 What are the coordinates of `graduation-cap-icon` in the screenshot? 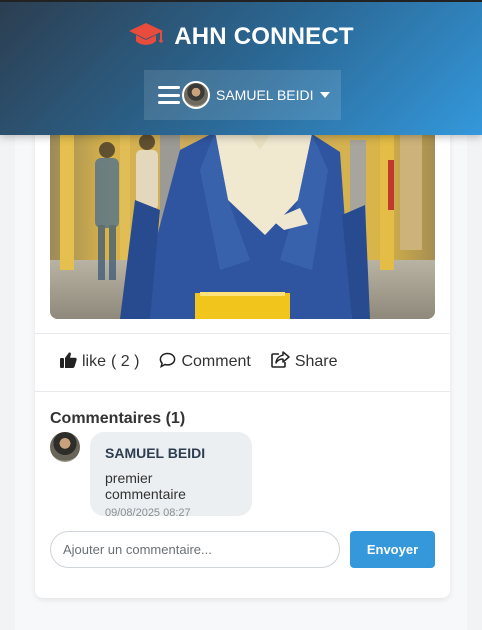 It's located at (146, 37).